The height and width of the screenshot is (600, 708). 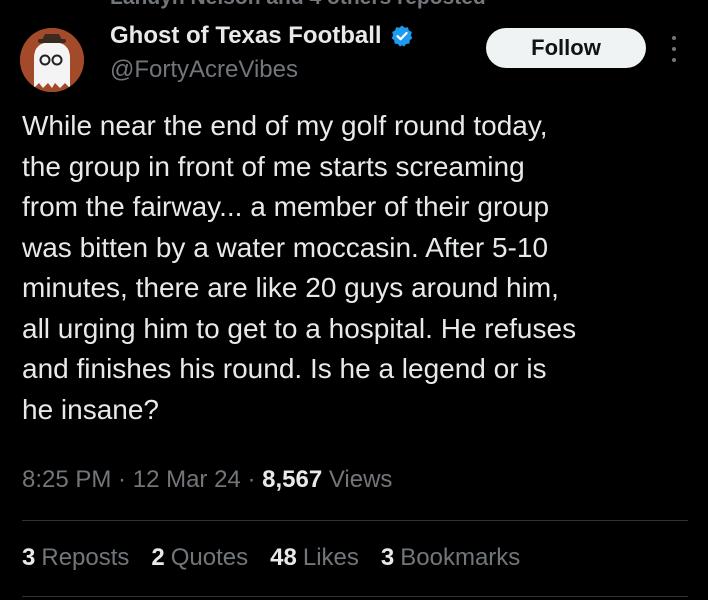 What do you see at coordinates (187, 479) in the screenshot?
I see `tweet-date: 12 Mar 24` at bounding box center [187, 479].